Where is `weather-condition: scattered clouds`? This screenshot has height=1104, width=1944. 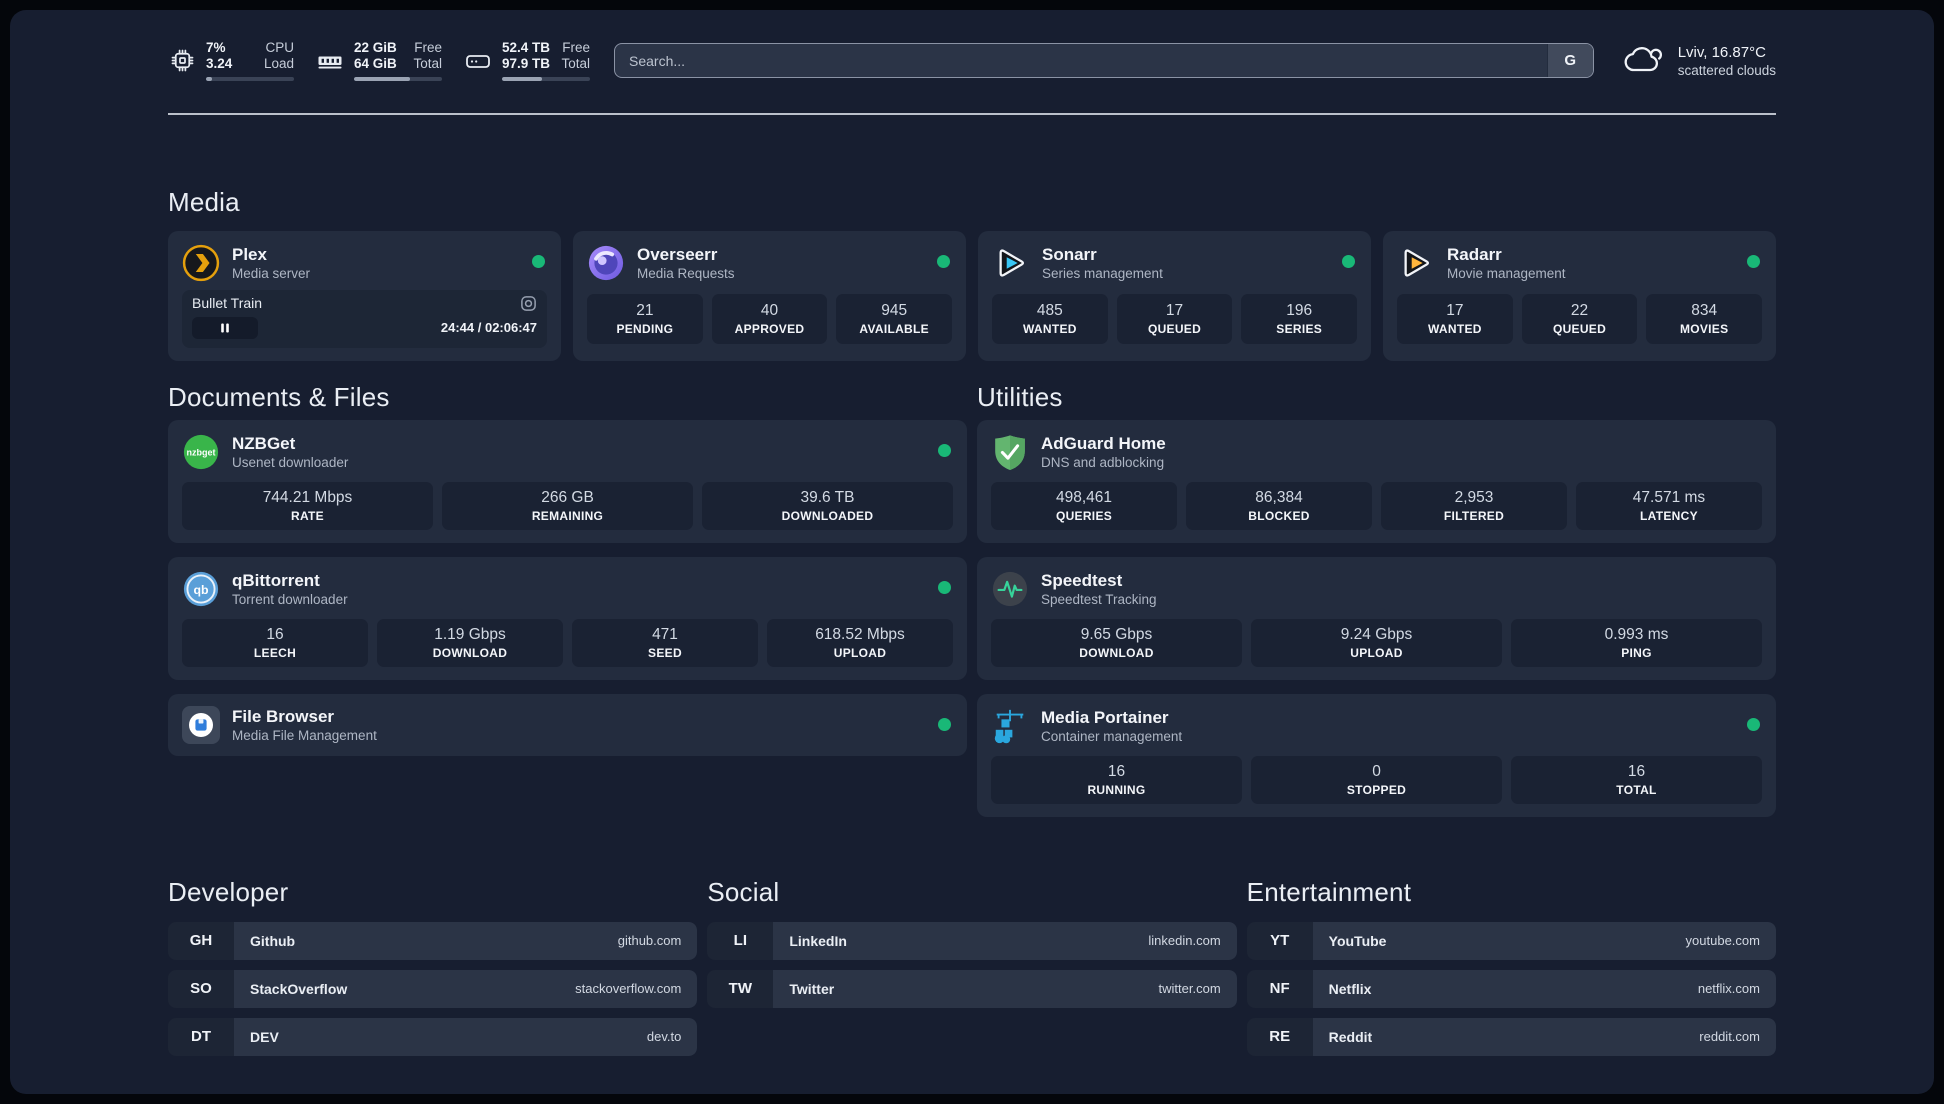
weather-condition: scattered clouds is located at coordinates (1726, 70).